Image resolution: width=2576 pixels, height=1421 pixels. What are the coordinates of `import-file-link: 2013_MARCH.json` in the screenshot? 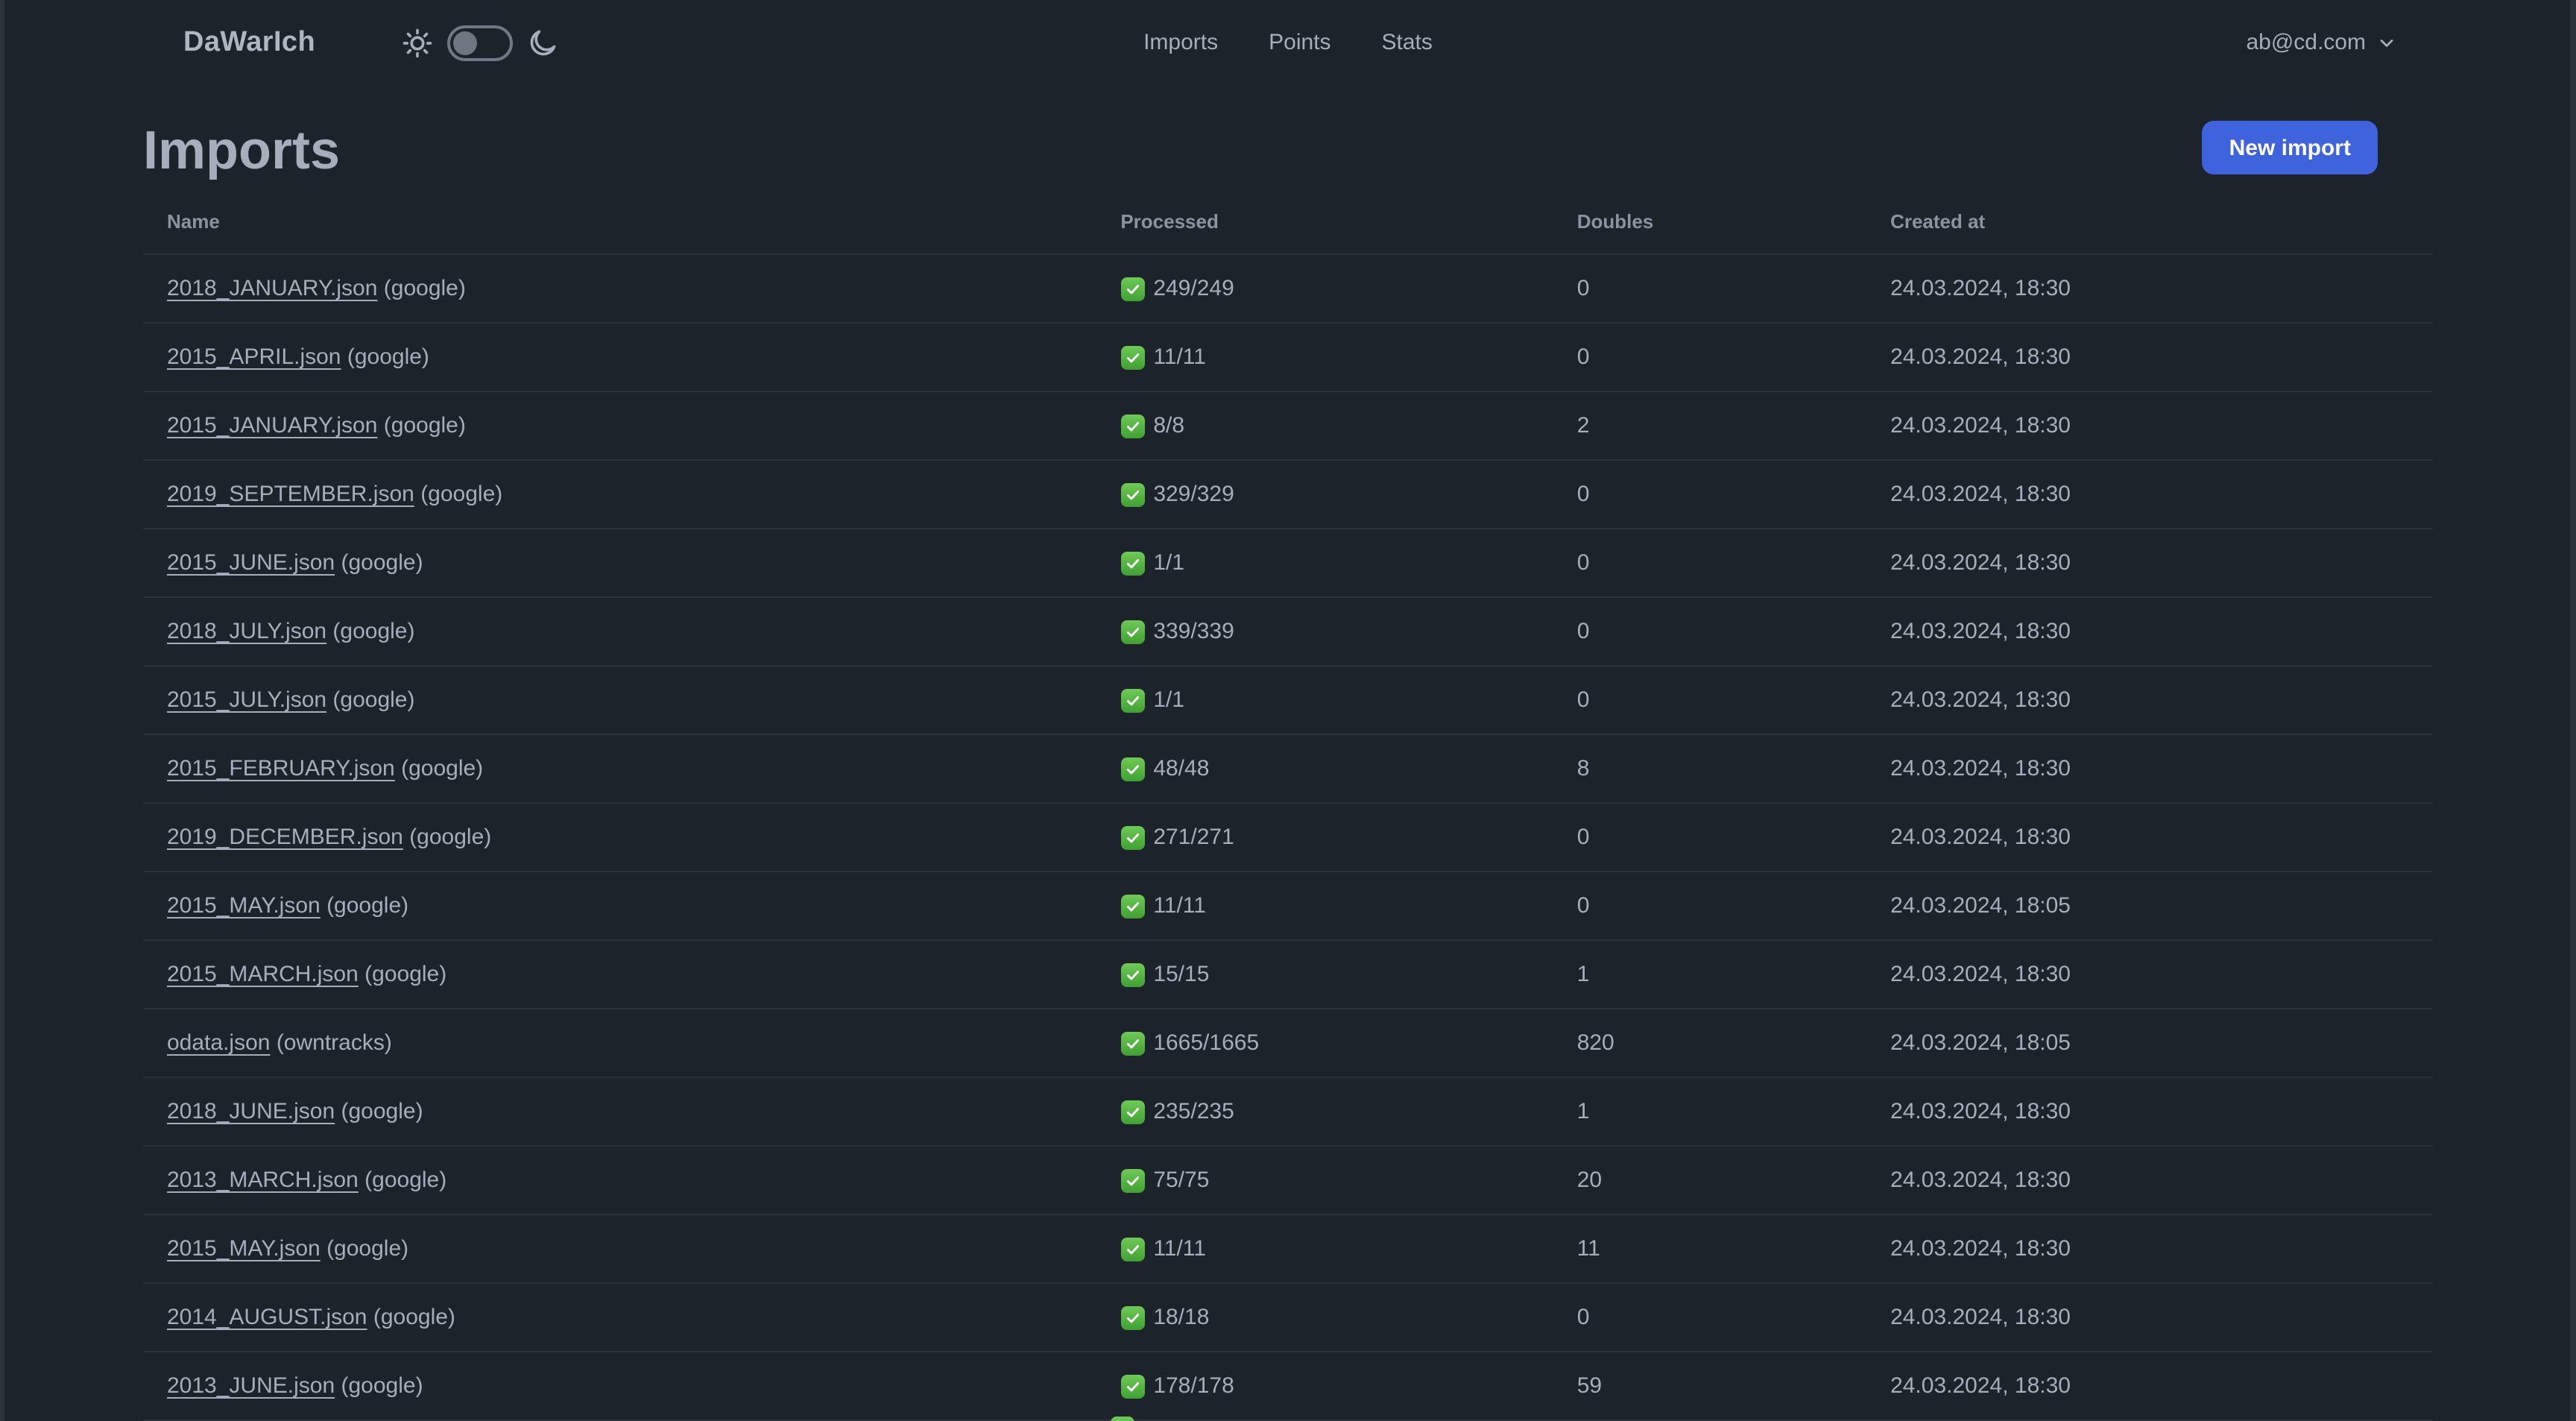 It's located at (263, 1180).